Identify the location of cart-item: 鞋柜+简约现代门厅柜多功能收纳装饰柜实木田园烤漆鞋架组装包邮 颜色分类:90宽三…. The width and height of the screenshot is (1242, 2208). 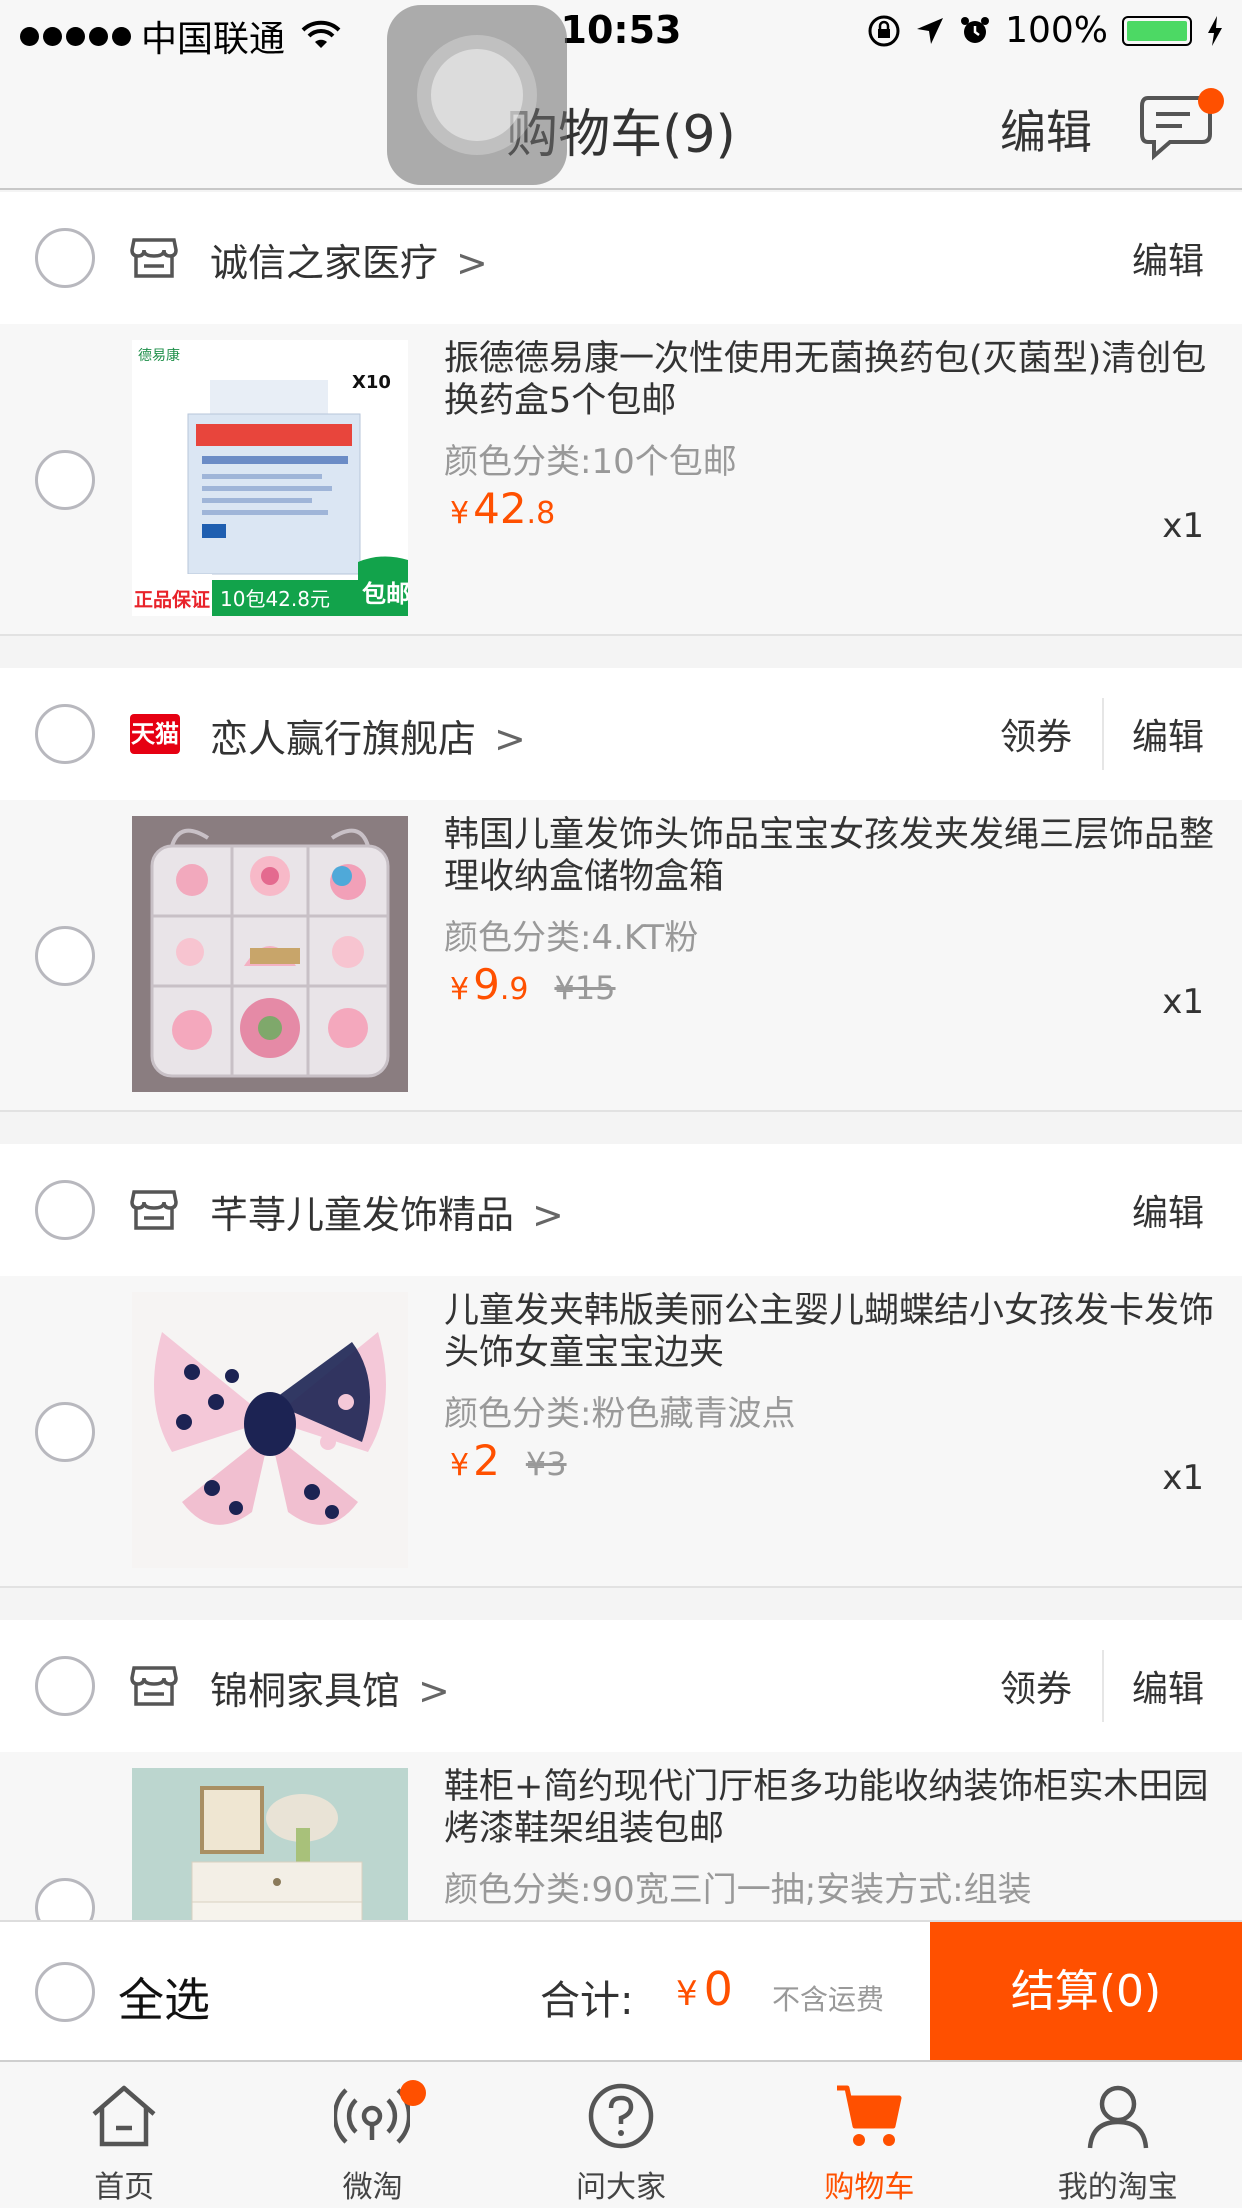
(621, 1836).